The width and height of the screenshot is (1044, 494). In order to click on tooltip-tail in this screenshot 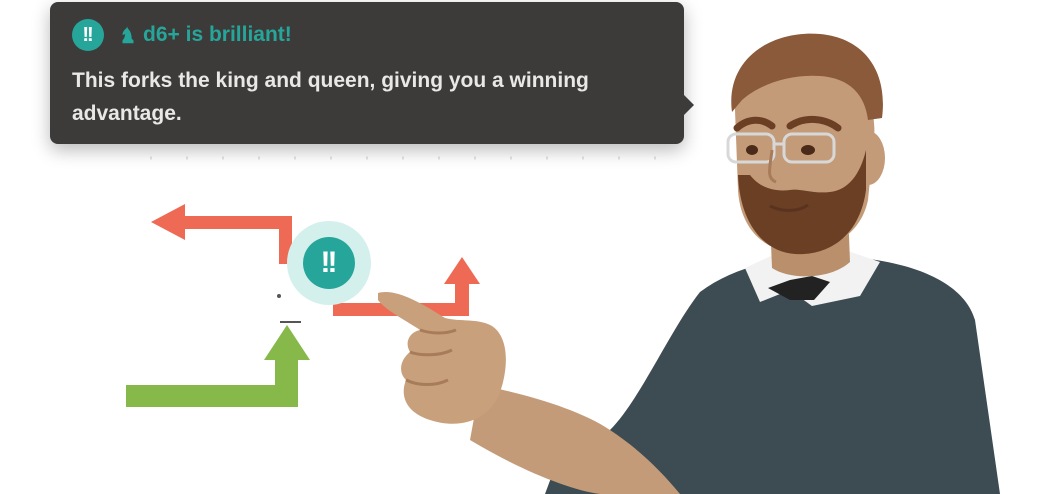, I will do `click(688, 105)`.